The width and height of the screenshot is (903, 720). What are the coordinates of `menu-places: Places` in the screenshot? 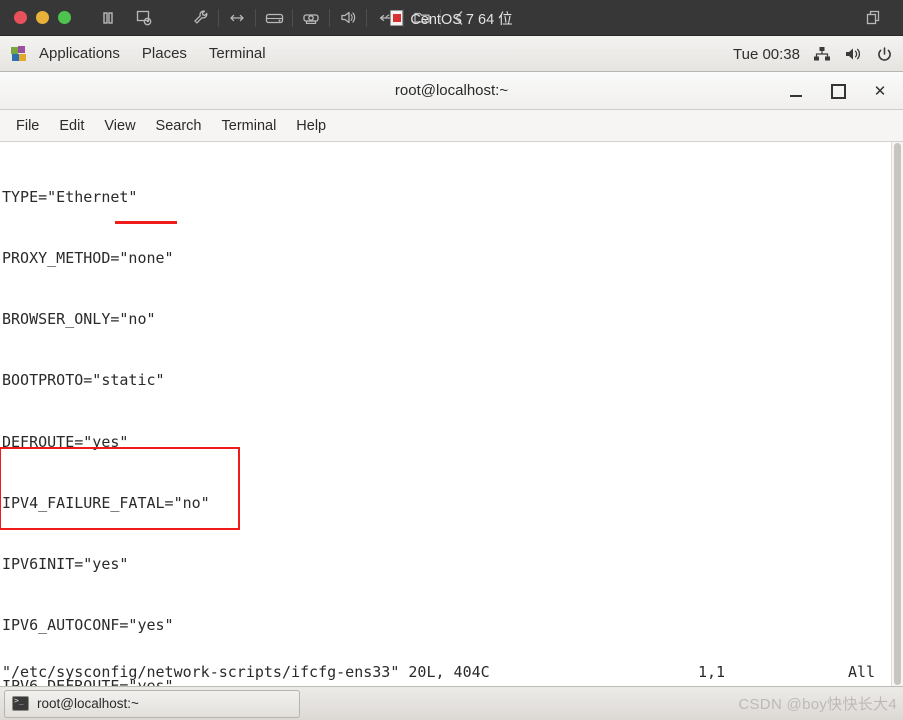 It's located at (164, 54).